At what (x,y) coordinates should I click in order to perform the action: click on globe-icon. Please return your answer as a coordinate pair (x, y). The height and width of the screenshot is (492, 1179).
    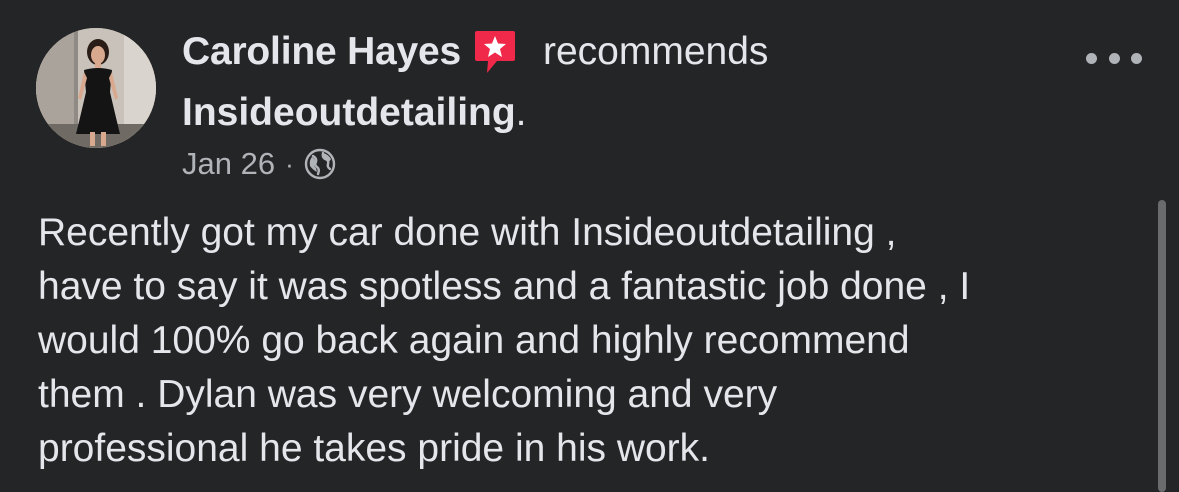
    Looking at the image, I should click on (320, 164).